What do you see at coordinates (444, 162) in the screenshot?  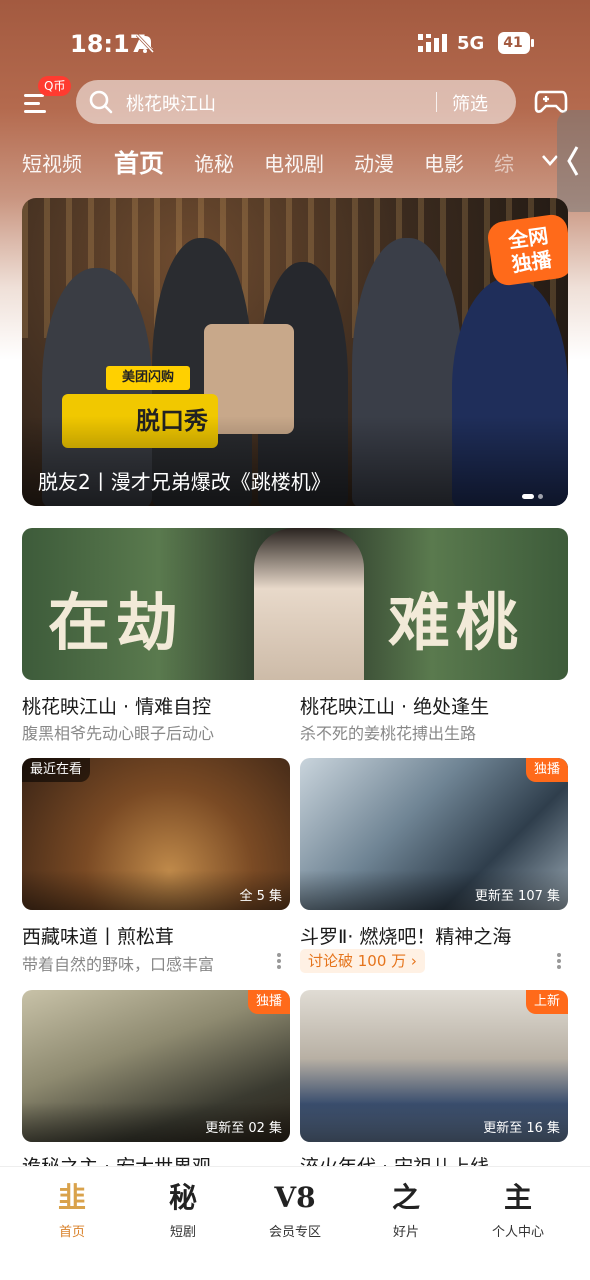 I see `tab-movie: 电影` at bounding box center [444, 162].